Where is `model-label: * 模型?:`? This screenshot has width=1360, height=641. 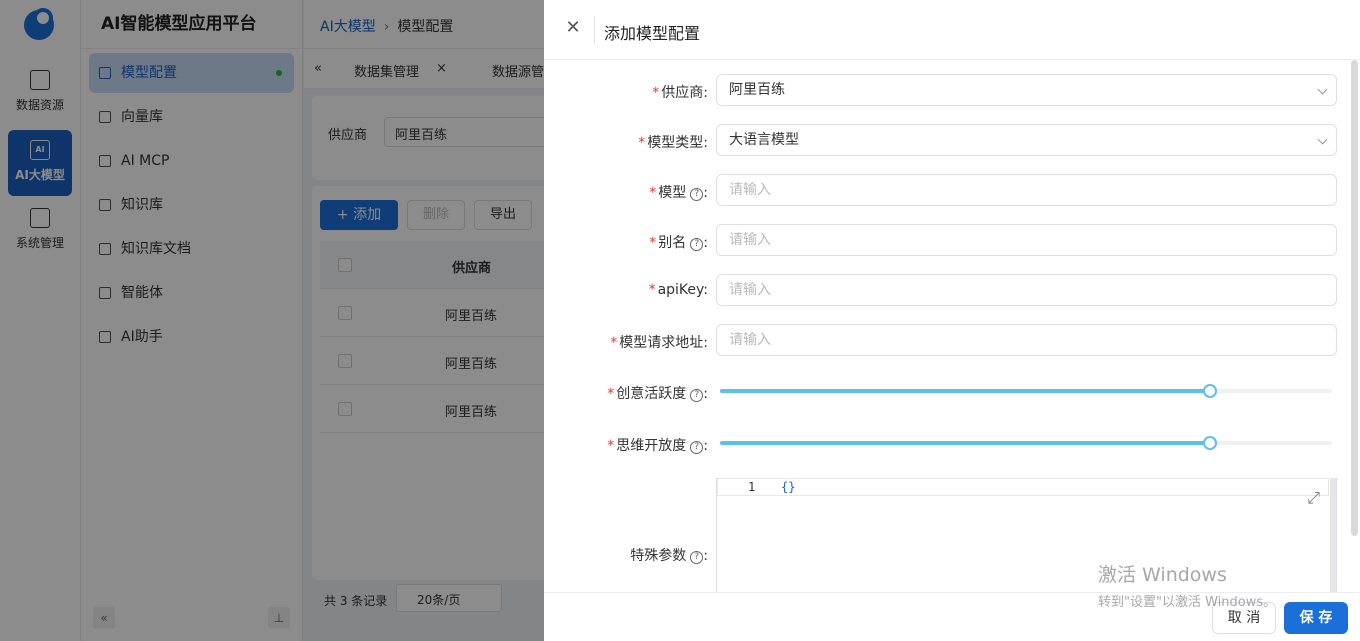
model-label: * 模型?: is located at coordinates (678, 193).